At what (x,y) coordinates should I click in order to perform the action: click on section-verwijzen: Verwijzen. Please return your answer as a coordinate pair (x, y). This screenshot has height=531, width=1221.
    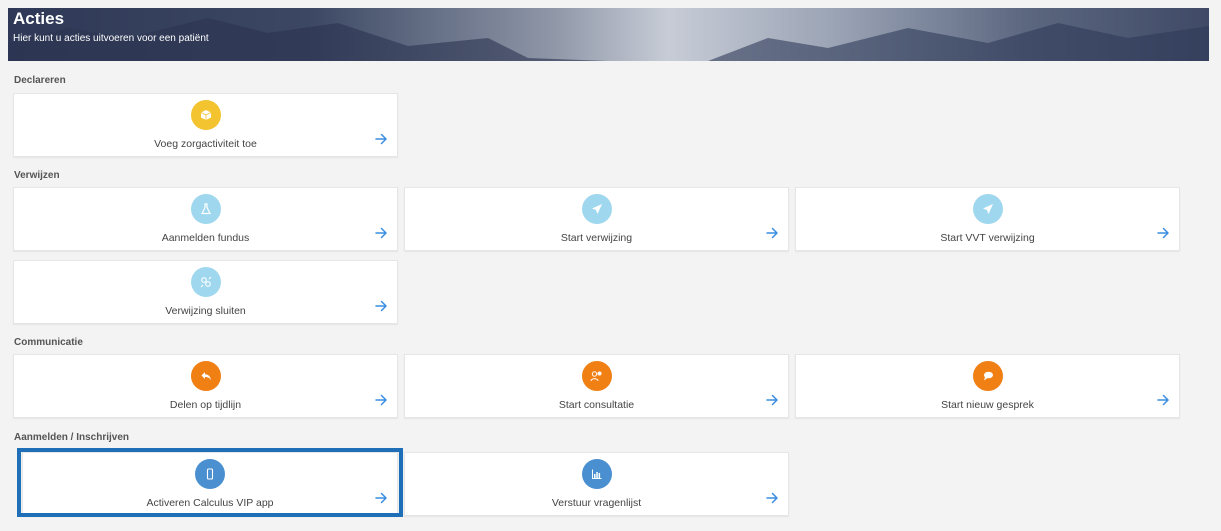
    Looking at the image, I should click on (37, 175).